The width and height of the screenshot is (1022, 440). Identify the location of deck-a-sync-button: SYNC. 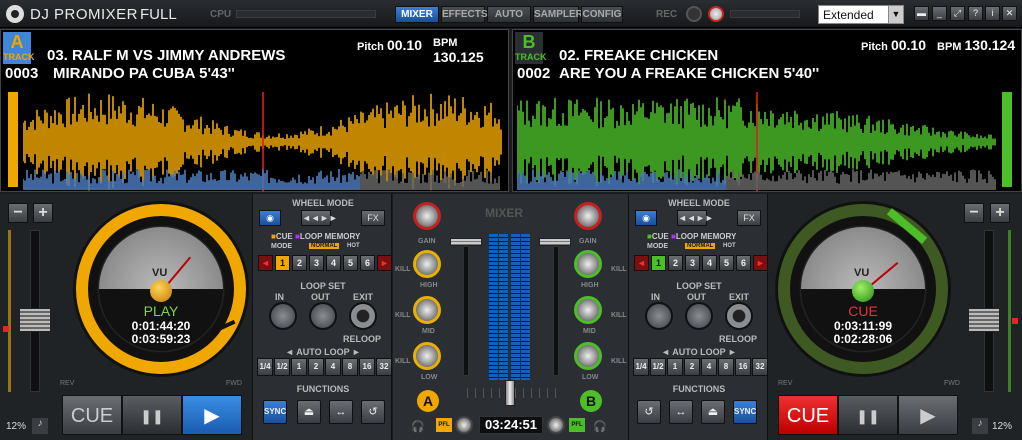
(275, 412).